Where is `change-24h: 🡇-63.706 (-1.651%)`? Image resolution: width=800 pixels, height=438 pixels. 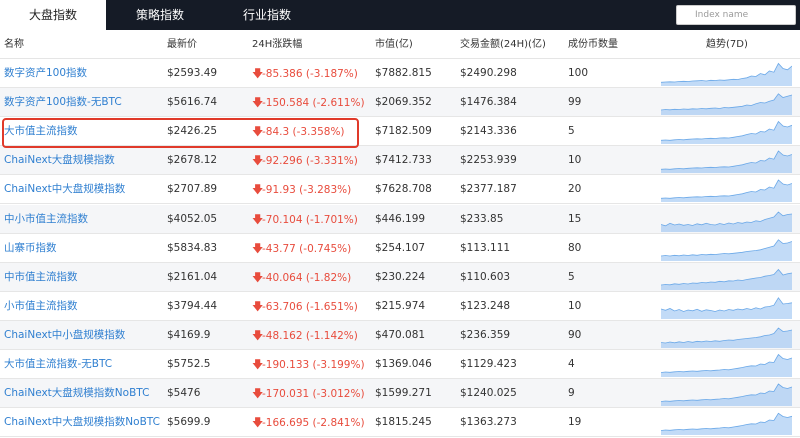 change-24h: 🡇-63.706 (-1.651%) is located at coordinates (305, 307).